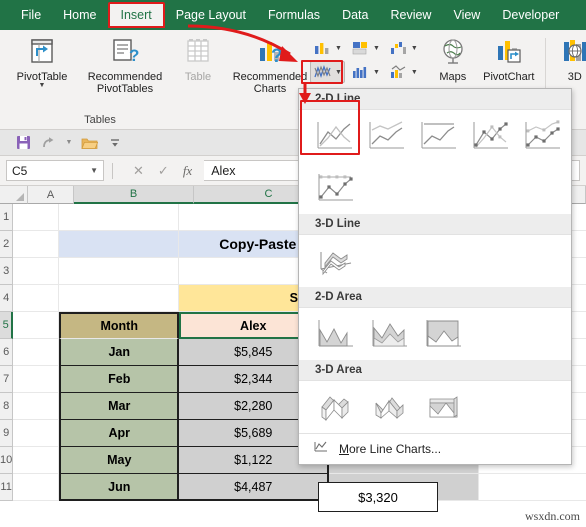 The height and width of the screenshot is (527, 586). What do you see at coordinates (453, 58) in the screenshot?
I see `maps-button: Maps` at bounding box center [453, 58].